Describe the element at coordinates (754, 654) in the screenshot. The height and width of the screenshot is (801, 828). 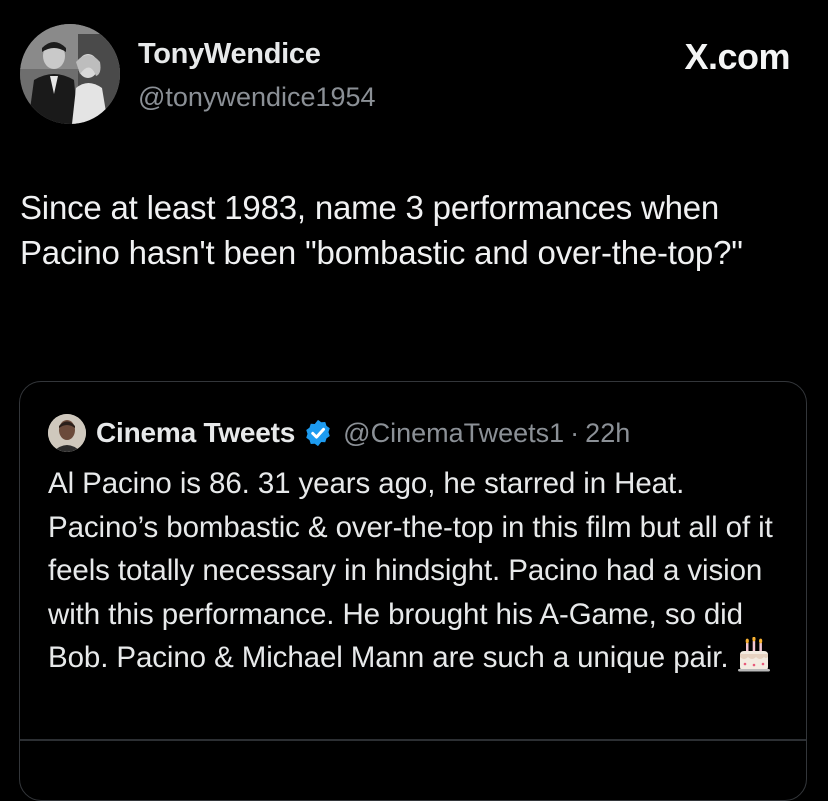
I see `birthday-cake-icon` at that location.